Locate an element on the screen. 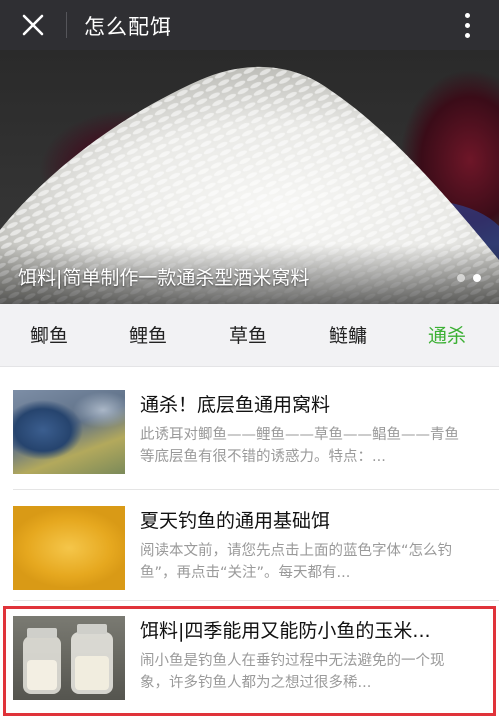 Image resolution: width=499 pixels, height=723 pixels. tab-grass-carp: 草鱼 is located at coordinates (248, 334).